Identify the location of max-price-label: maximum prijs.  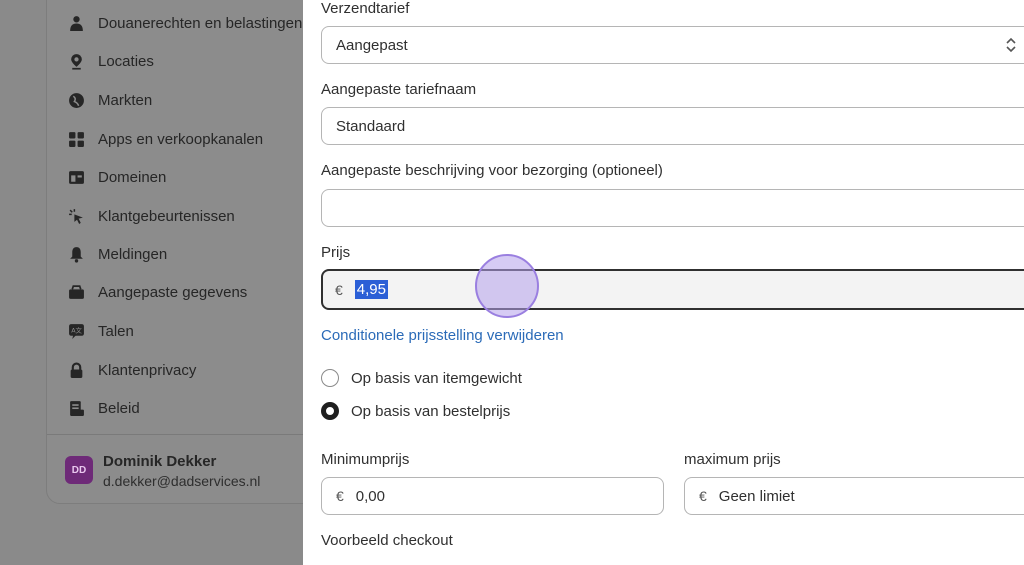
(732, 459).